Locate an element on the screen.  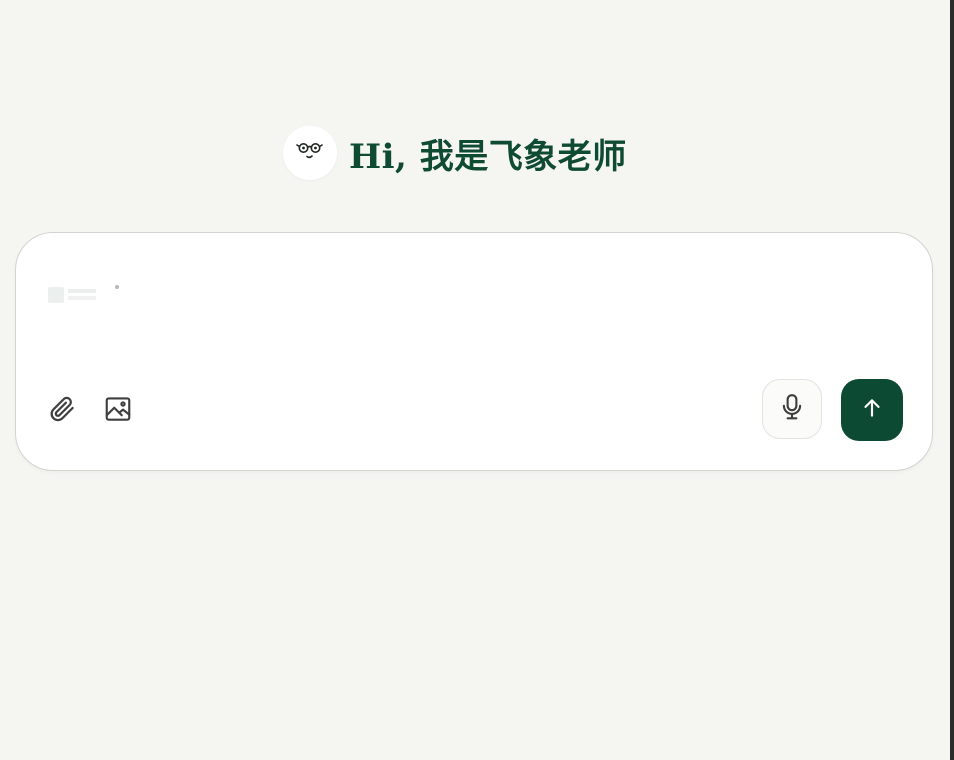
voice-input-button is located at coordinates (792, 409).